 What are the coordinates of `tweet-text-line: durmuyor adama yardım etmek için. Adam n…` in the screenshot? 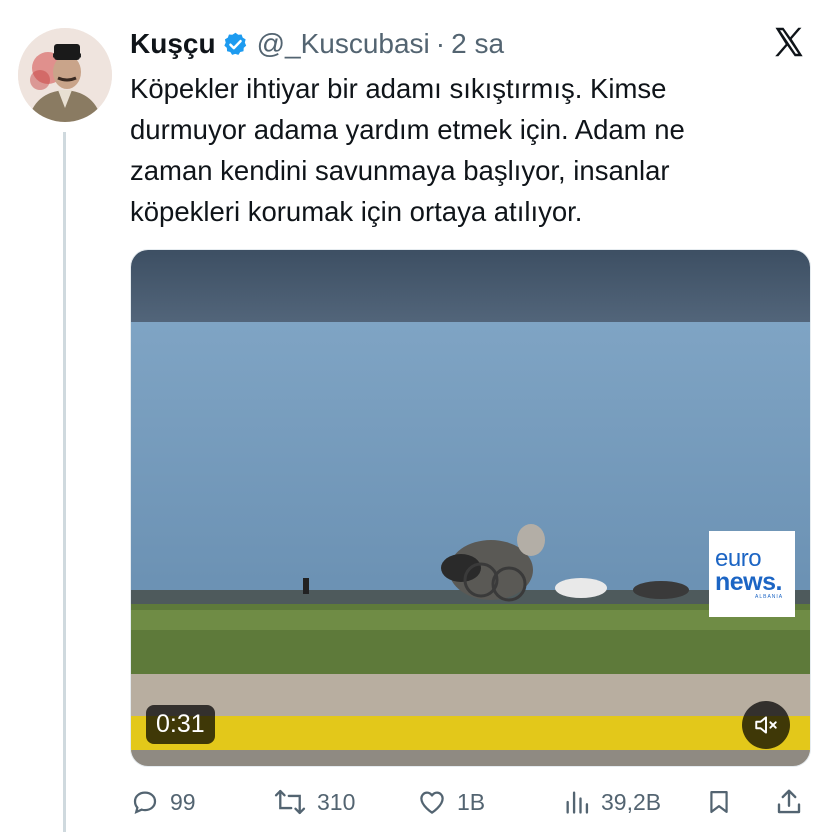 It's located at (407, 129).